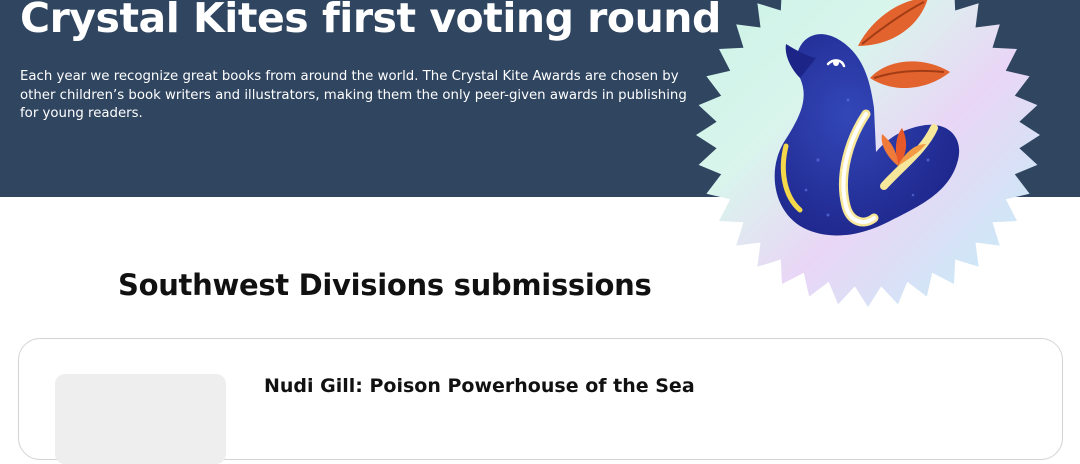 Image resolution: width=1080 pixels, height=464 pixels. I want to click on section-title: Southwest Divisions submissions, so click(385, 285).